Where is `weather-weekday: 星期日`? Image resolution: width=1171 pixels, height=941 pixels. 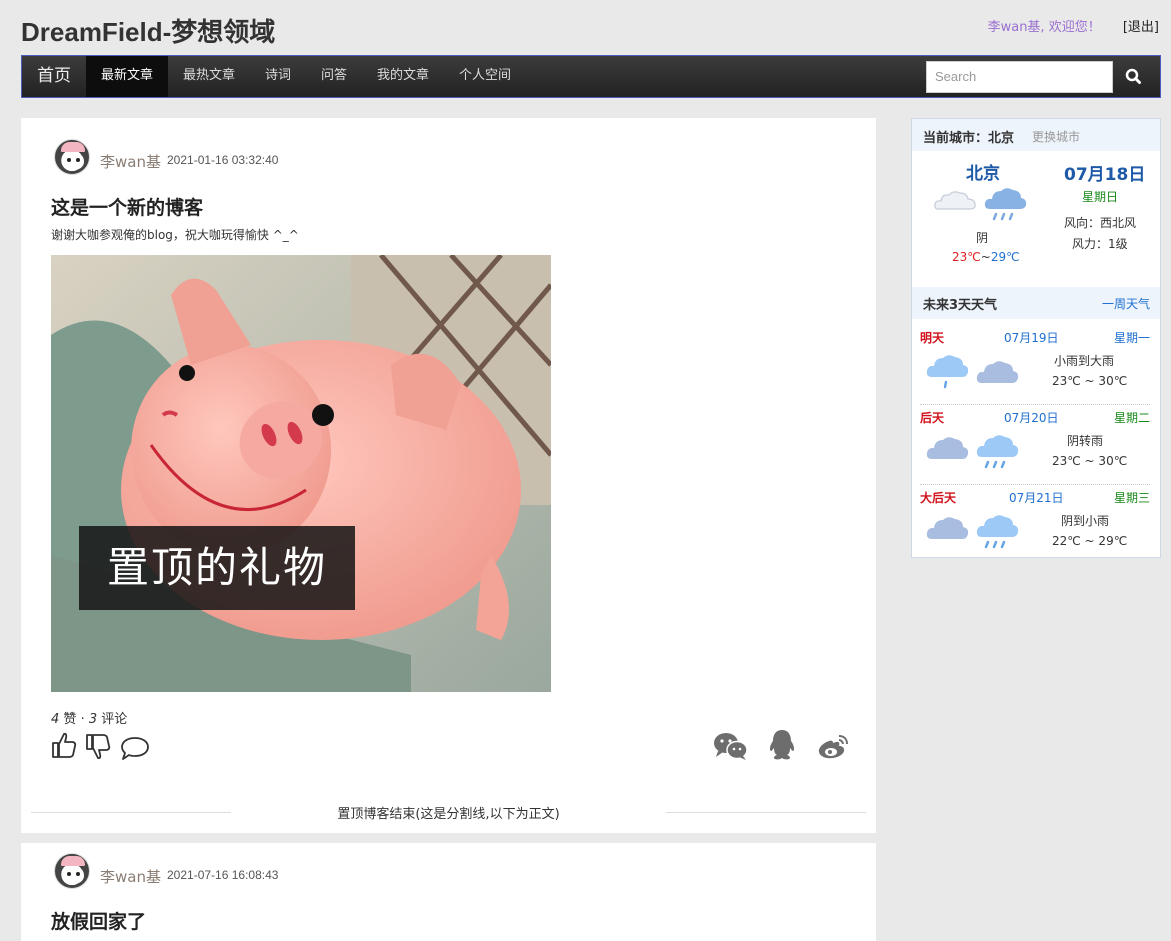 weather-weekday: 星期日 is located at coordinates (1100, 197).